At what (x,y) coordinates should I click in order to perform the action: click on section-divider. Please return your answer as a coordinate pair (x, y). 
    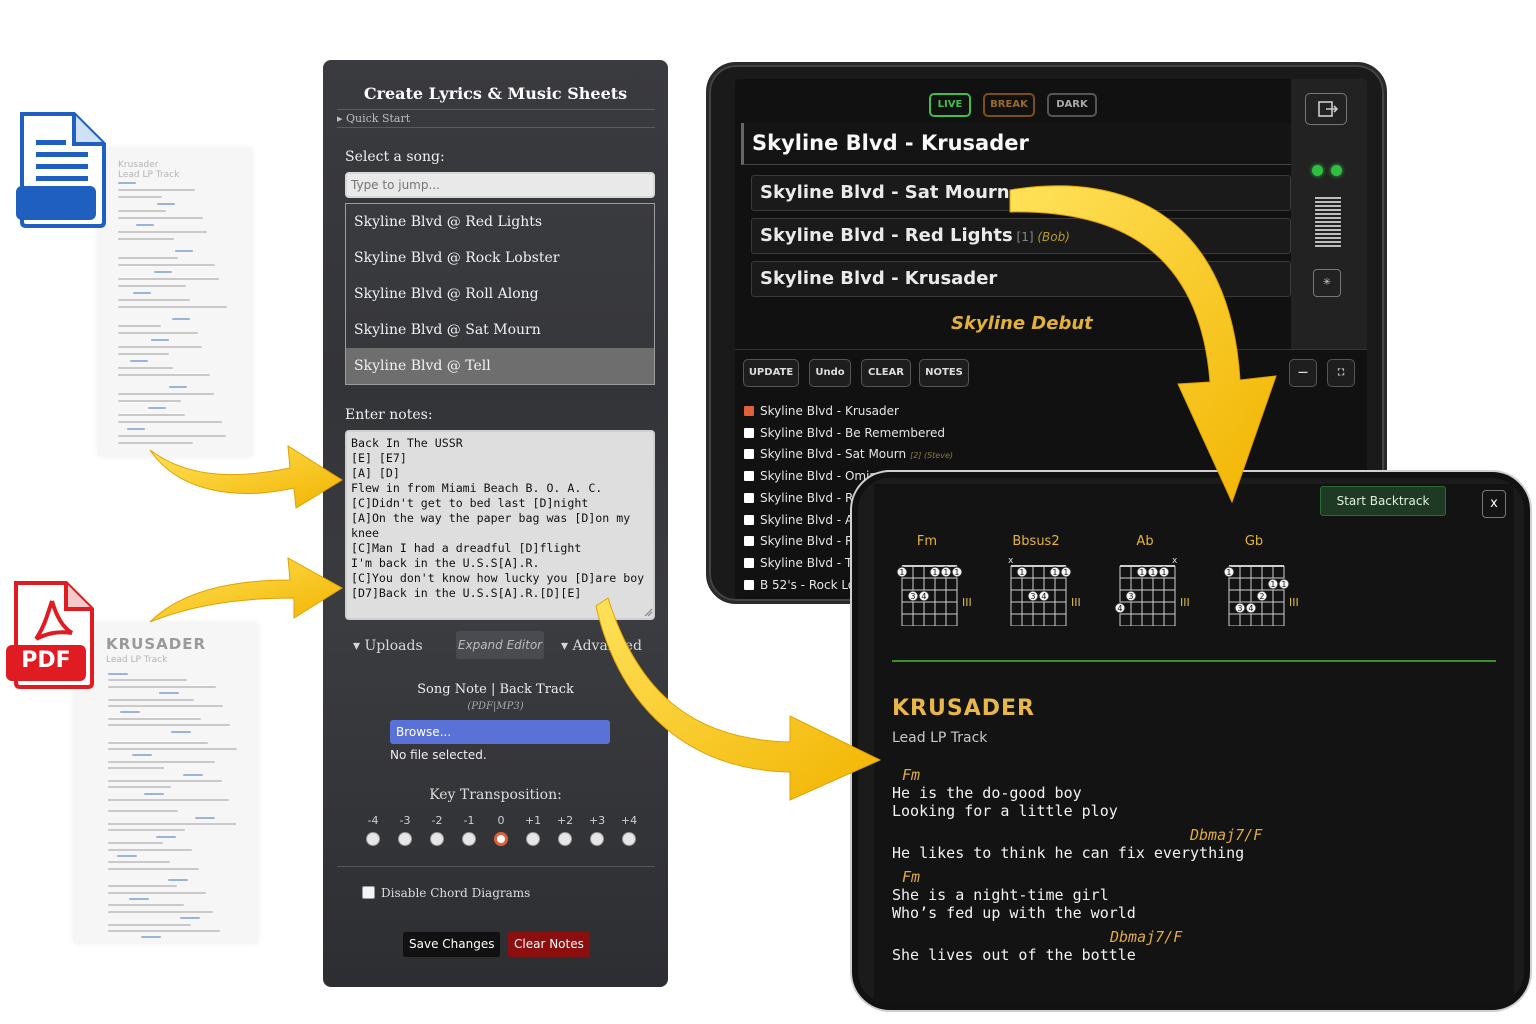
    Looking at the image, I should click on (1194, 661).